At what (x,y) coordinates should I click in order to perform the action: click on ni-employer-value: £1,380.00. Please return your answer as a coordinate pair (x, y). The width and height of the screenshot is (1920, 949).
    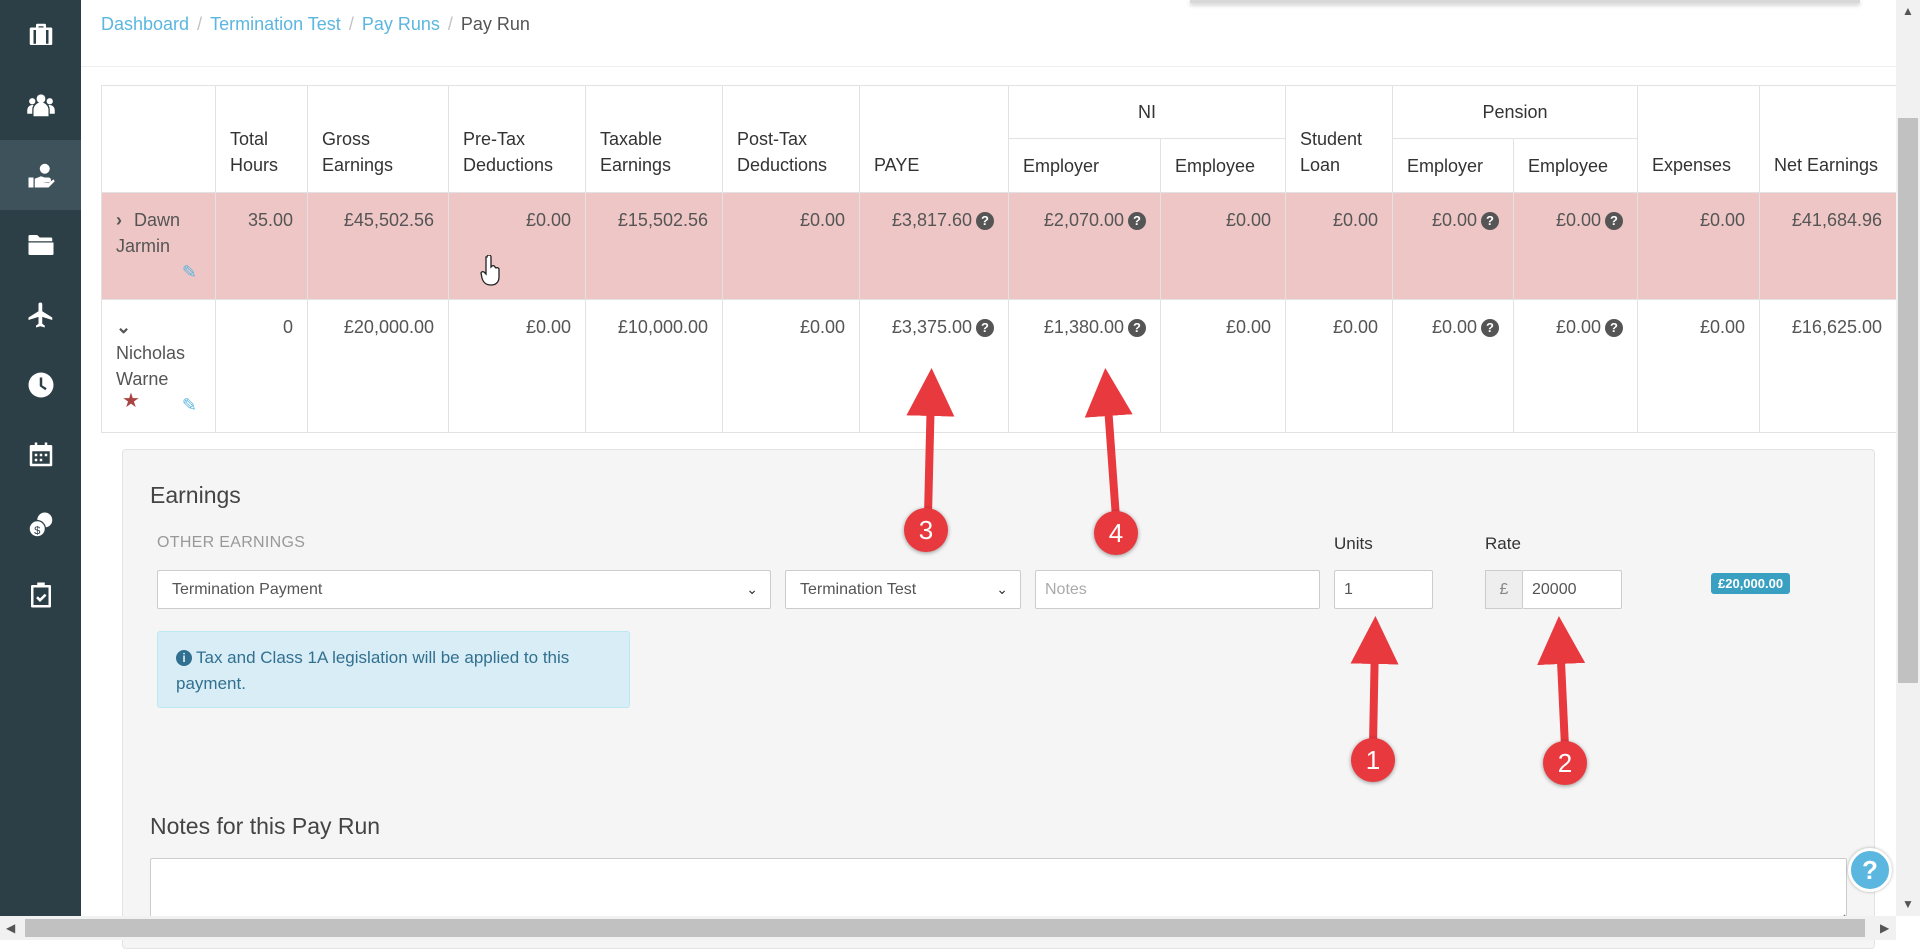
    Looking at the image, I should click on (1083, 327).